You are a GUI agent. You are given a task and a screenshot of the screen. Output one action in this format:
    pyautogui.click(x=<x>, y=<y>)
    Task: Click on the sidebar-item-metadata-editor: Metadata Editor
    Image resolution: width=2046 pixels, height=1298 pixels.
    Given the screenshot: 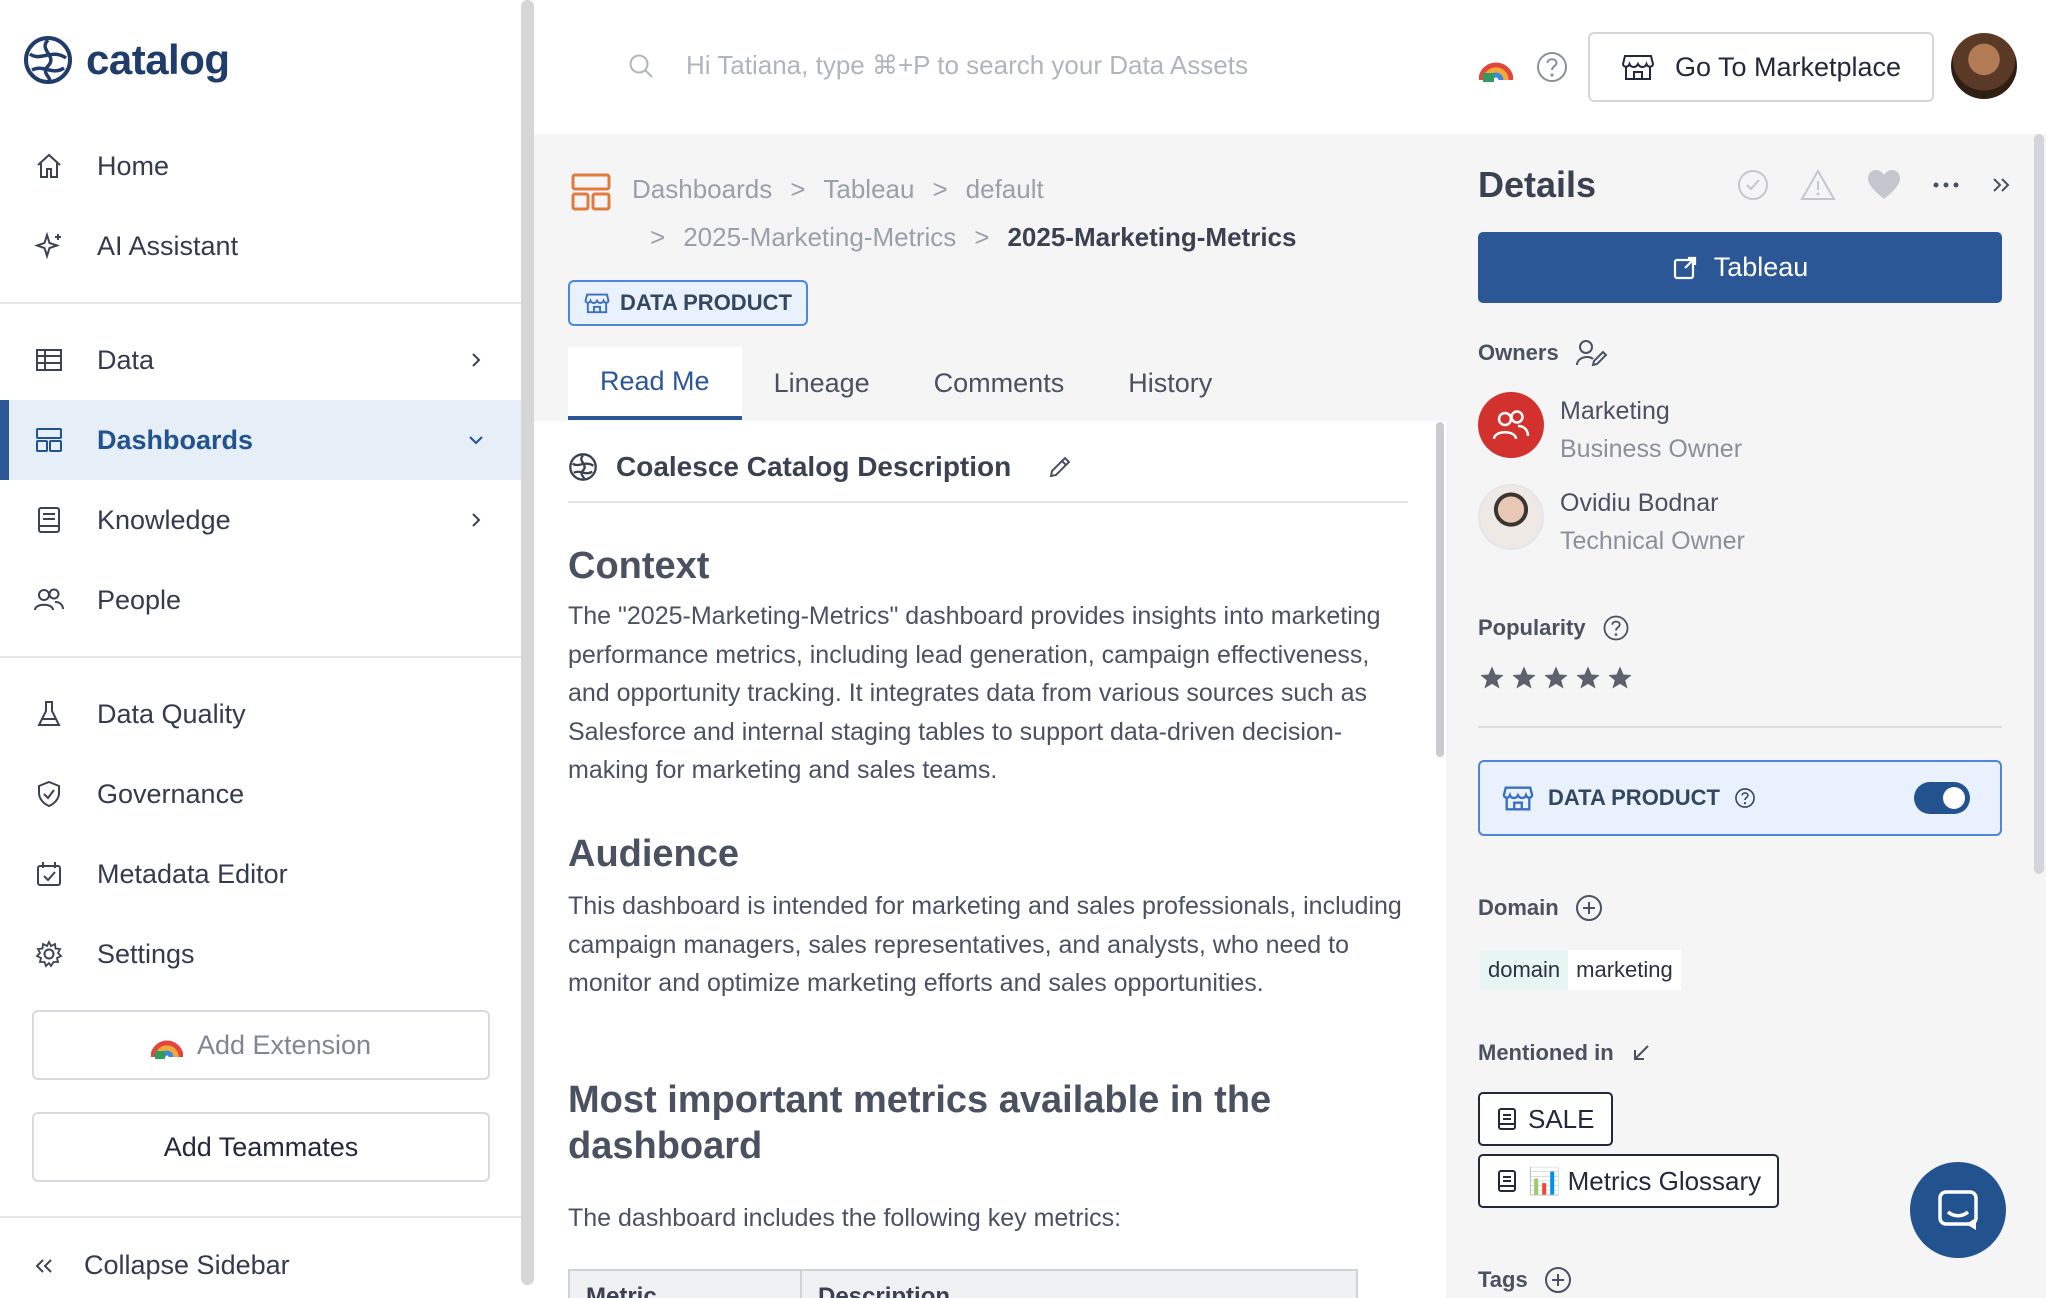 What is the action you would take?
    pyautogui.click(x=261, y=874)
    